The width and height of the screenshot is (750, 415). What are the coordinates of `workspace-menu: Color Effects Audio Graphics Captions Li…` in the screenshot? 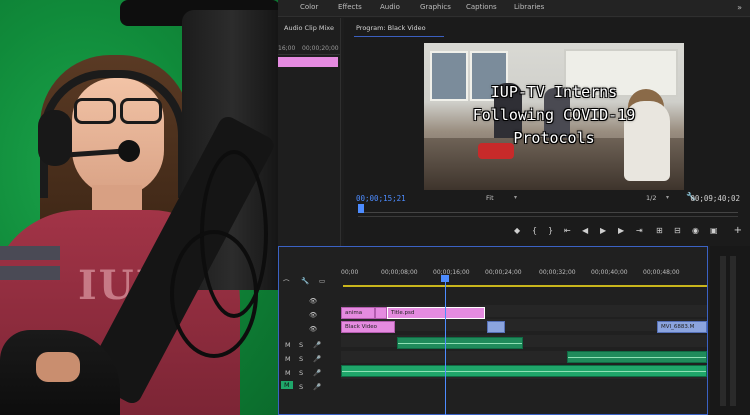 It's located at (514, 8).